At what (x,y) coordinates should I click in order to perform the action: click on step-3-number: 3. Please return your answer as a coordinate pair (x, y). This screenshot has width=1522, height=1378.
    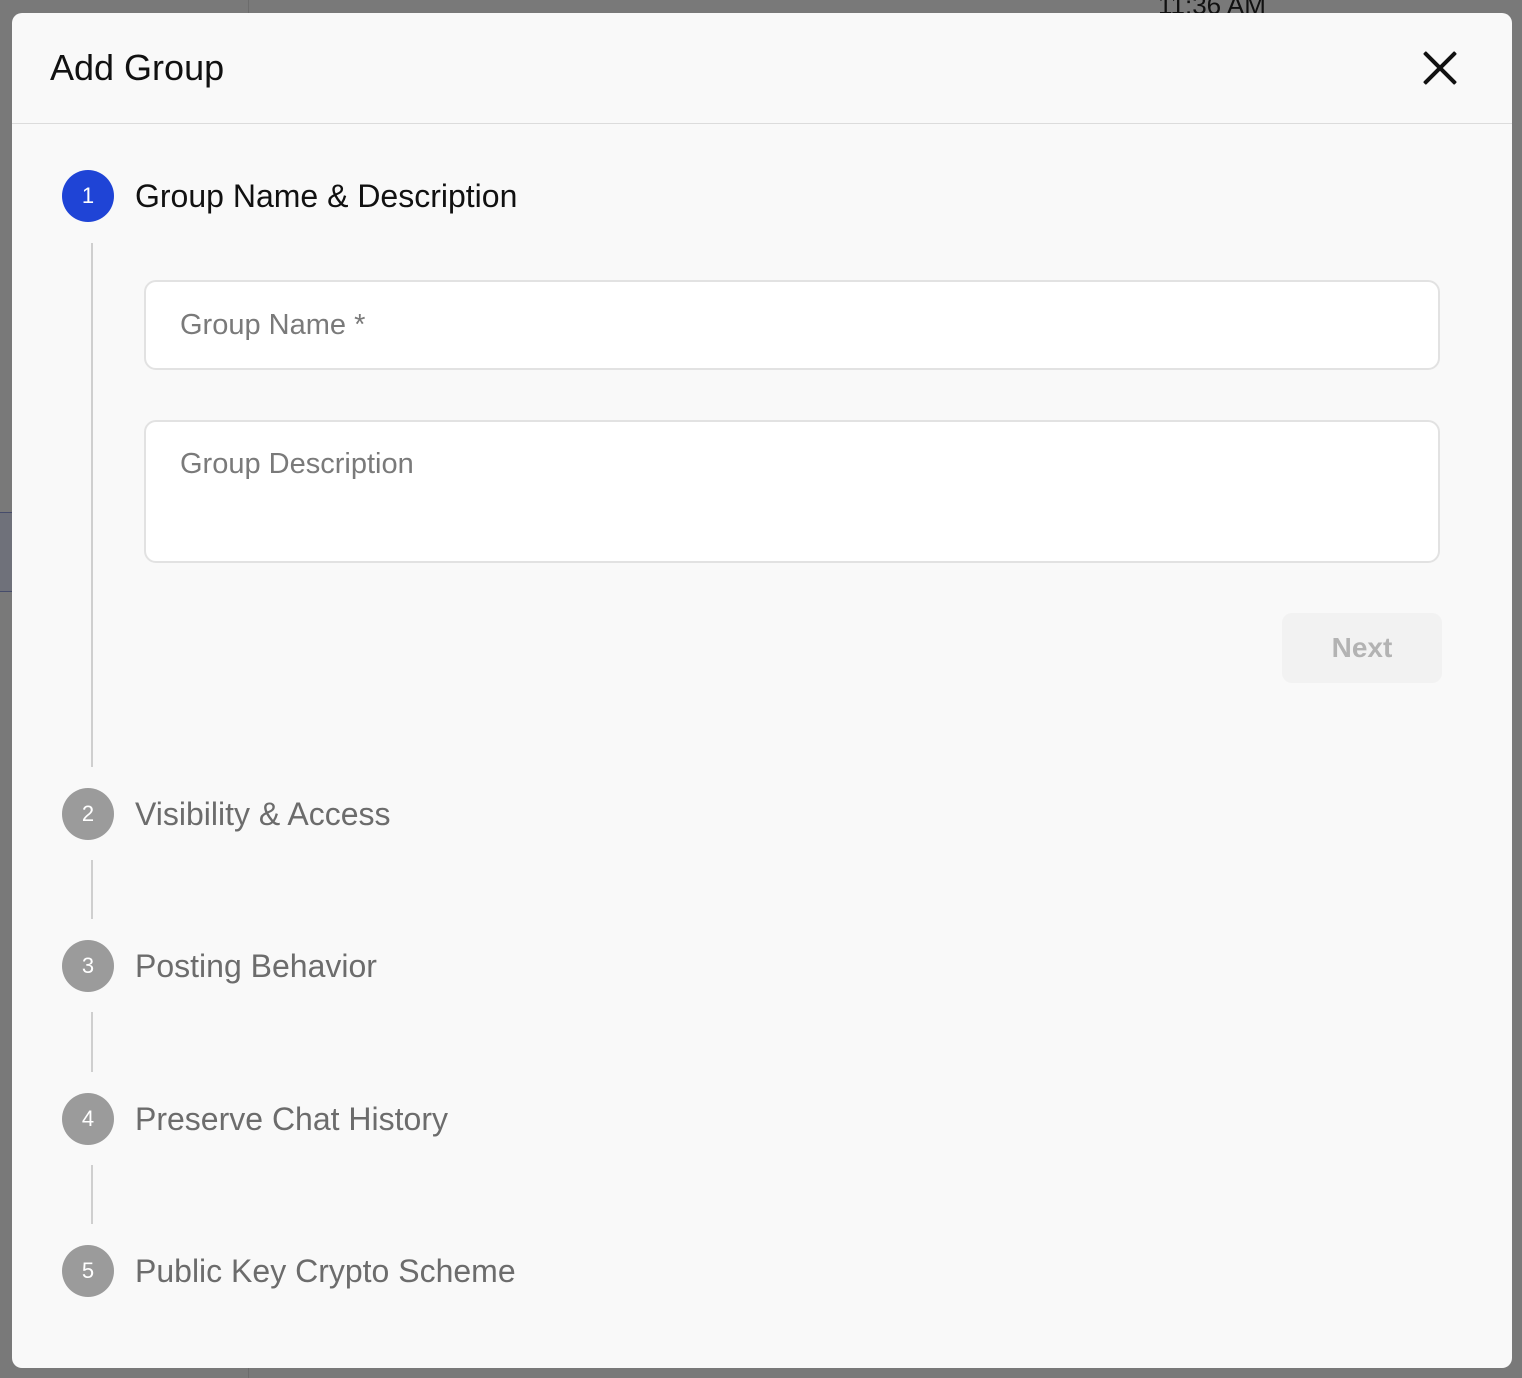
    Looking at the image, I should click on (88, 966).